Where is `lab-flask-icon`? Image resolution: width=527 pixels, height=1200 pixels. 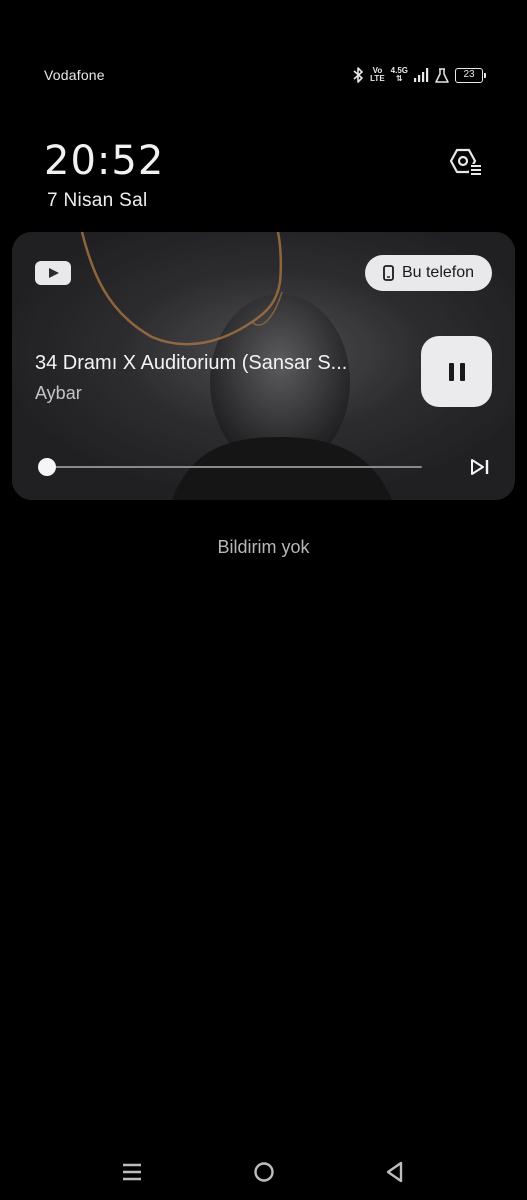
lab-flask-icon is located at coordinates (442, 75).